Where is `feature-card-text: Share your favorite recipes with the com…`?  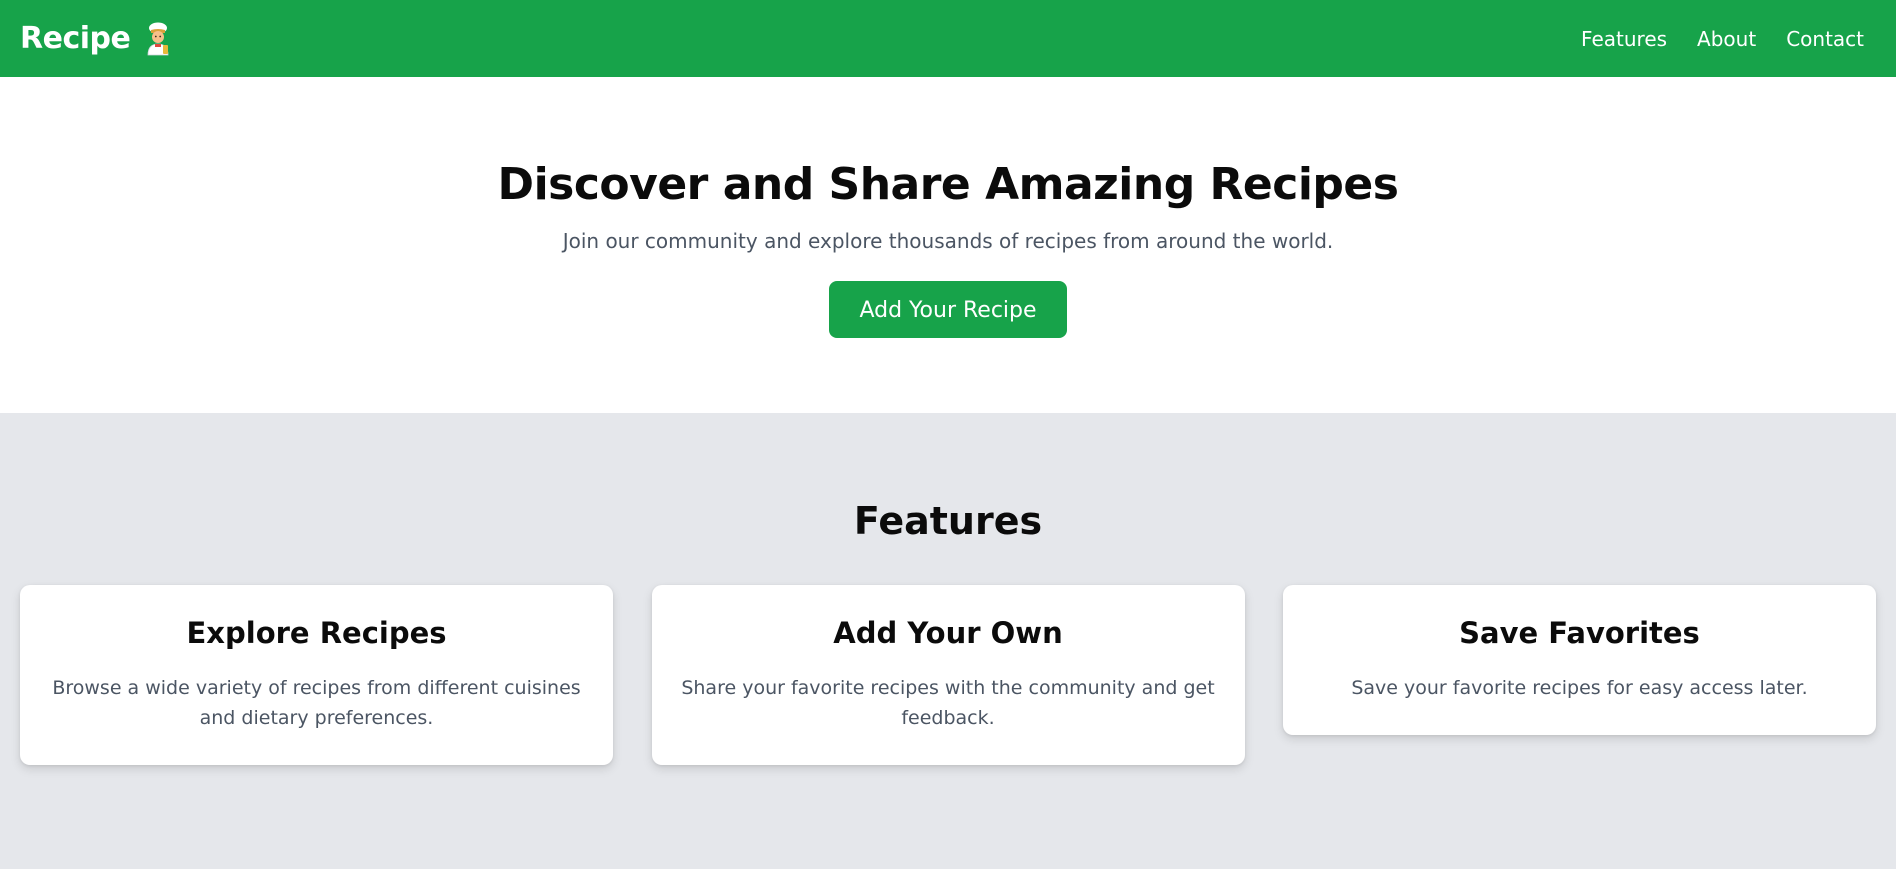 feature-card-text: Share your favorite recipes with the com… is located at coordinates (948, 703).